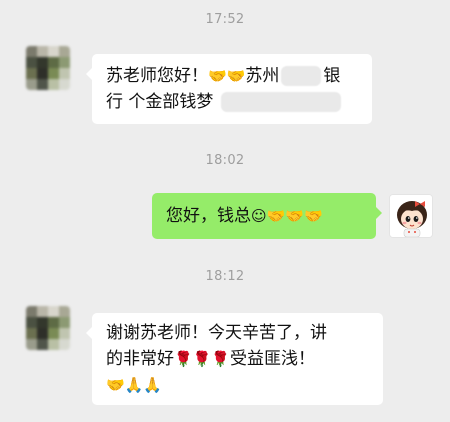 The height and width of the screenshot is (422, 450). I want to click on message-line: 🤝🙏🙏, so click(237, 385).